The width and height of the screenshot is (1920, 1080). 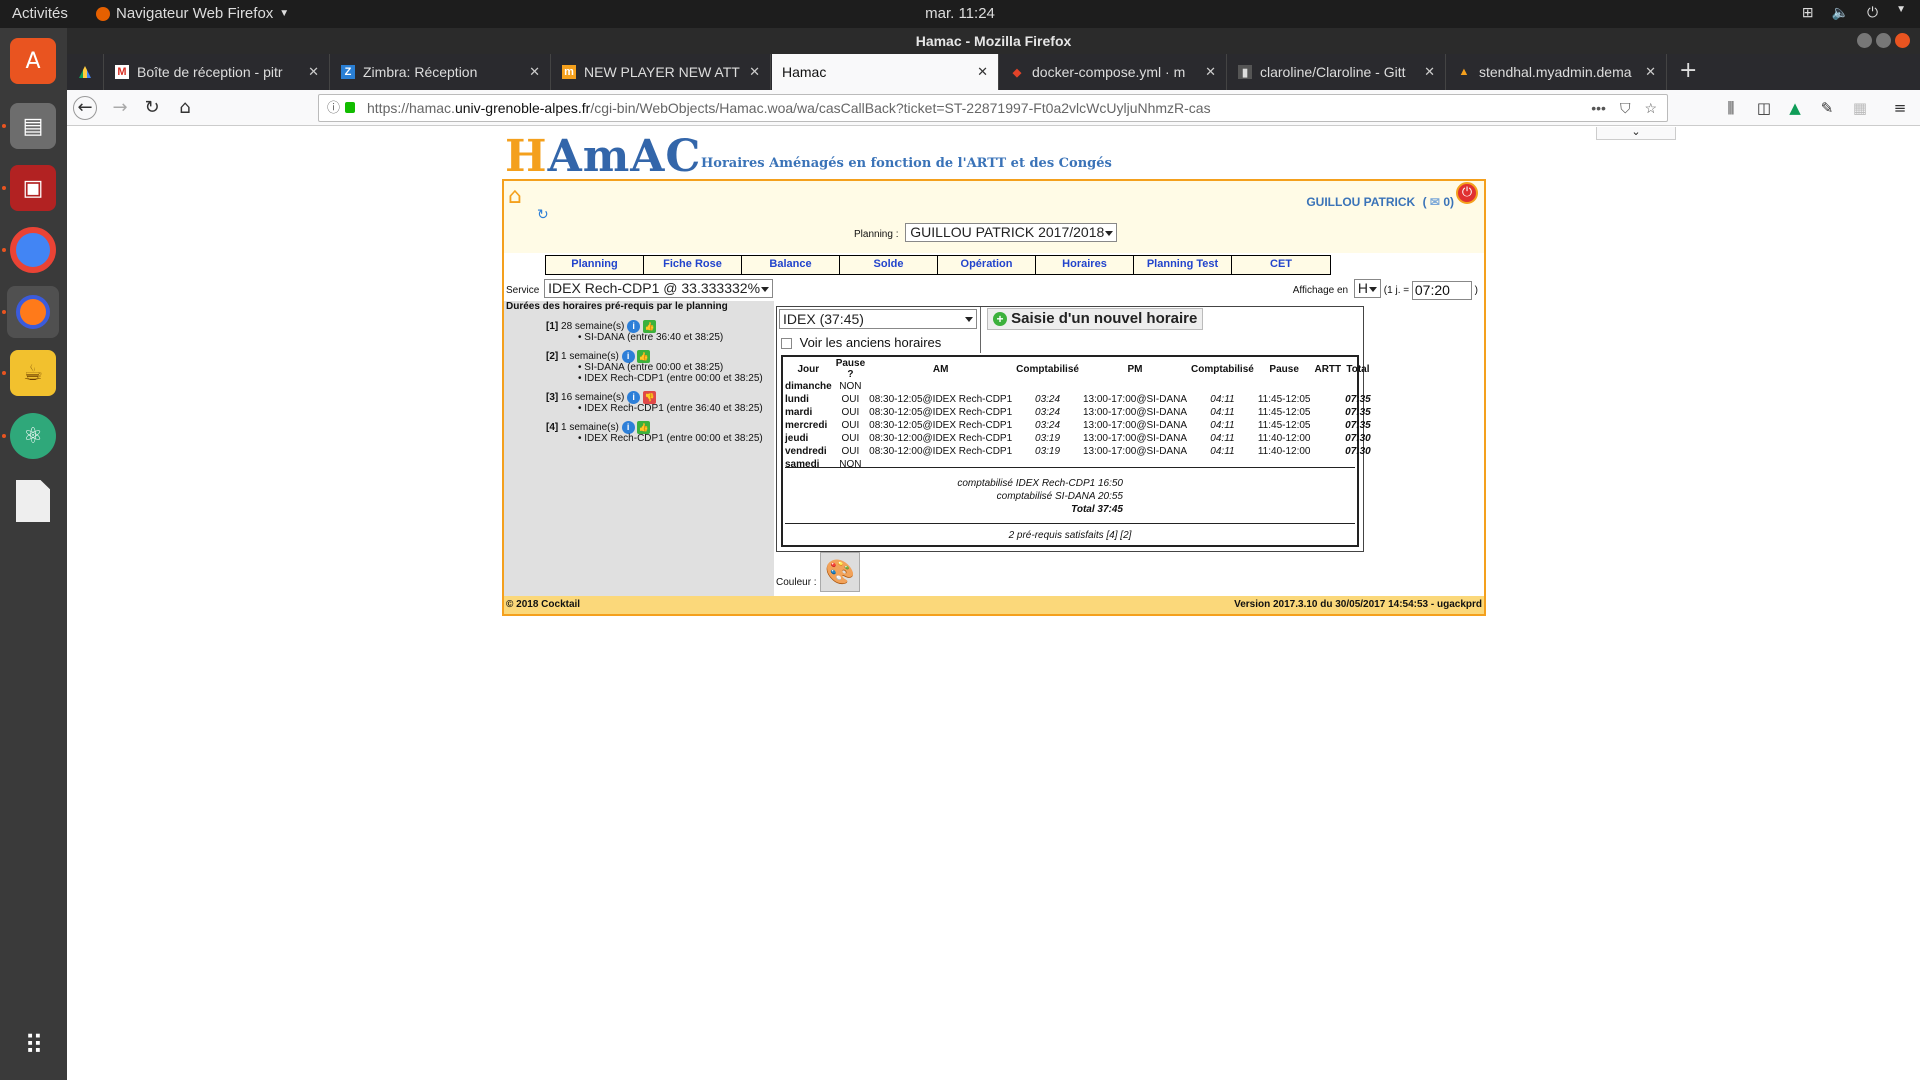 What do you see at coordinates (1337, 72) in the screenshot?
I see `tab-claroline: ▮ claroline/Claroline - Gitt ✕` at bounding box center [1337, 72].